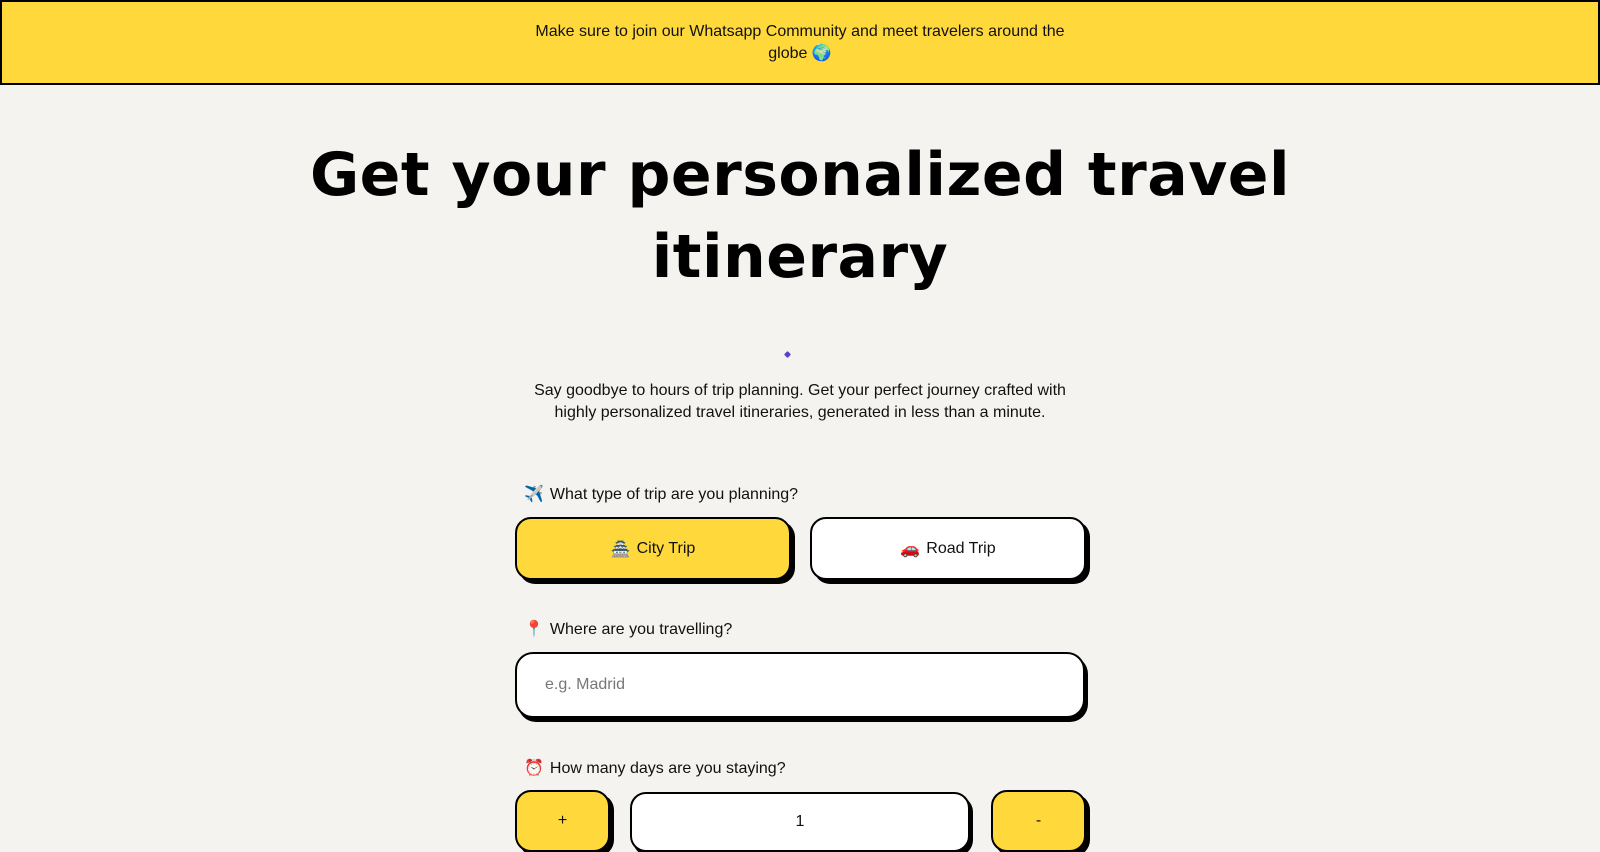 Image resolution: width=1600 pixels, height=852 pixels. Describe the element at coordinates (800, 822) in the screenshot. I see `days-value: 1` at that location.